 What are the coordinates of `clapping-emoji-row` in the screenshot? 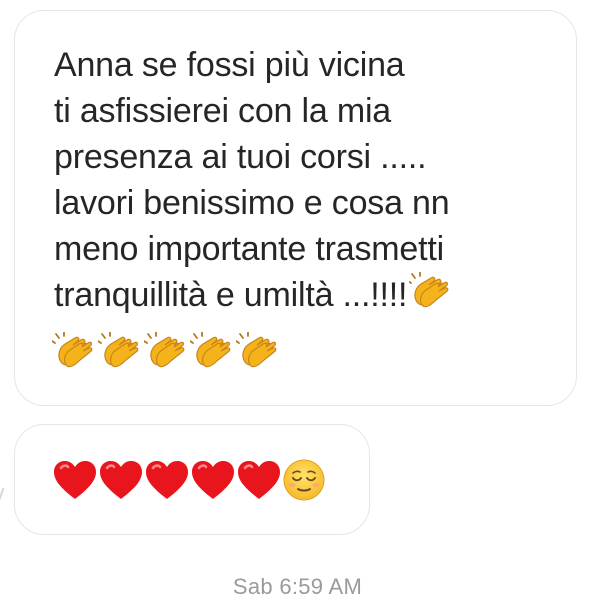 It's located at (166, 352).